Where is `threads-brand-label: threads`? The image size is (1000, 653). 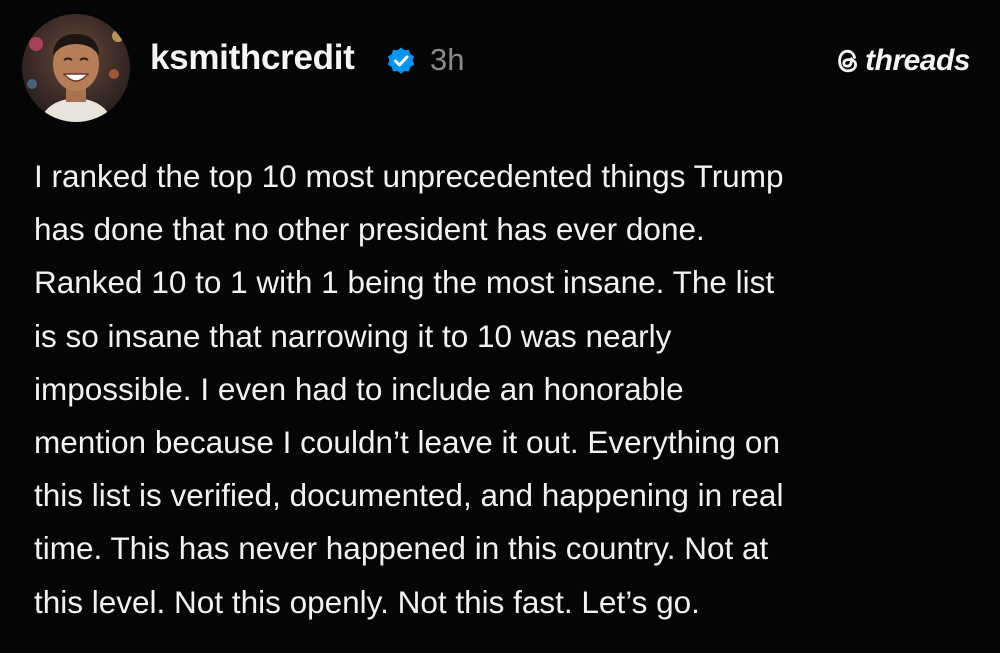 threads-brand-label: threads is located at coordinates (917, 60).